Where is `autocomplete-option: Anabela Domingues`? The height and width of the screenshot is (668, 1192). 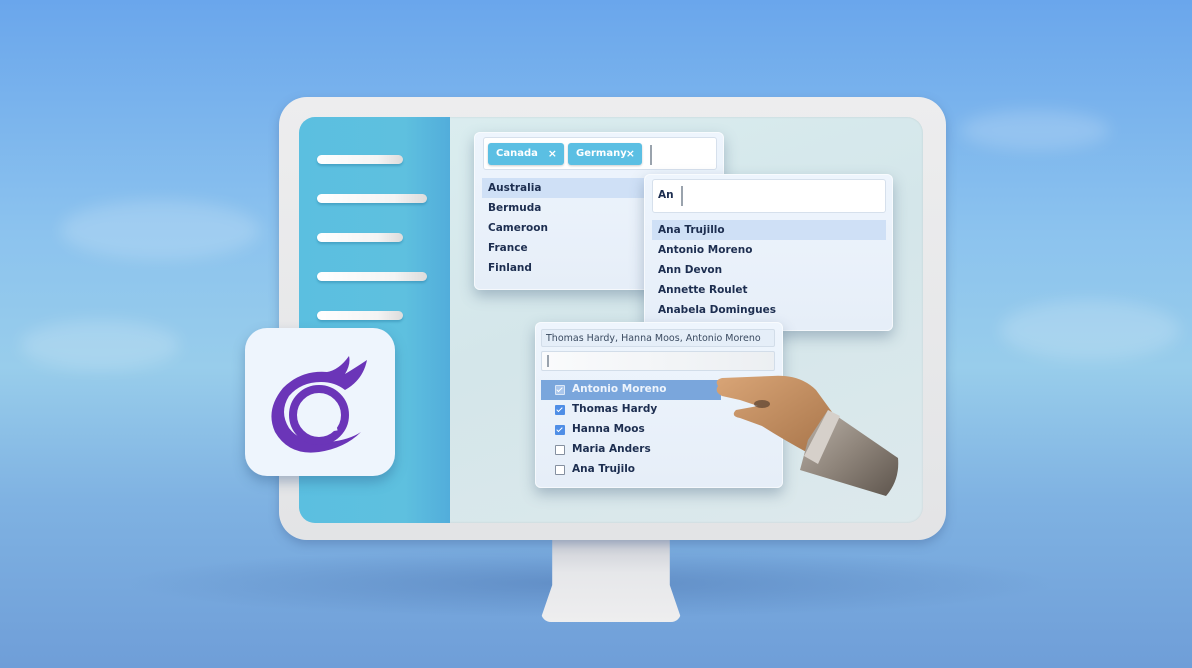
autocomplete-option: Anabela Domingues is located at coordinates (769, 310).